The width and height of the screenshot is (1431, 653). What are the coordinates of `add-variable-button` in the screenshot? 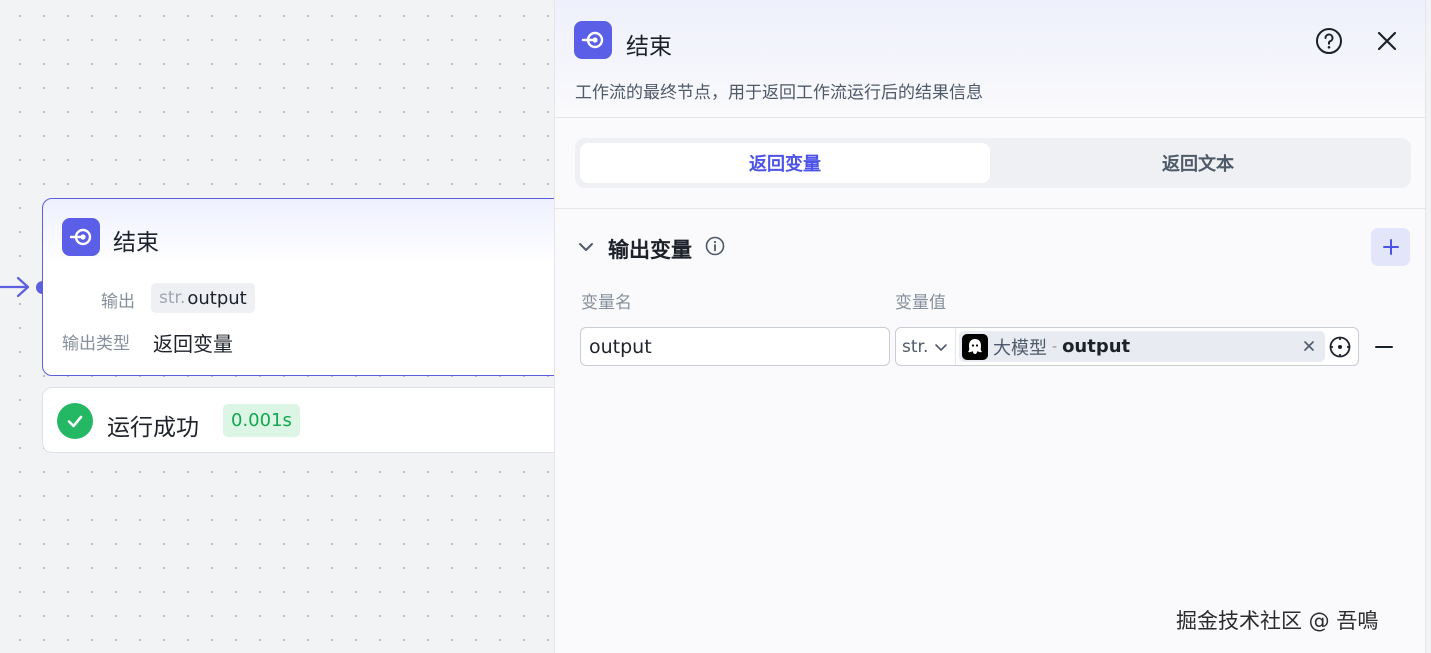 It's located at (1390, 247).